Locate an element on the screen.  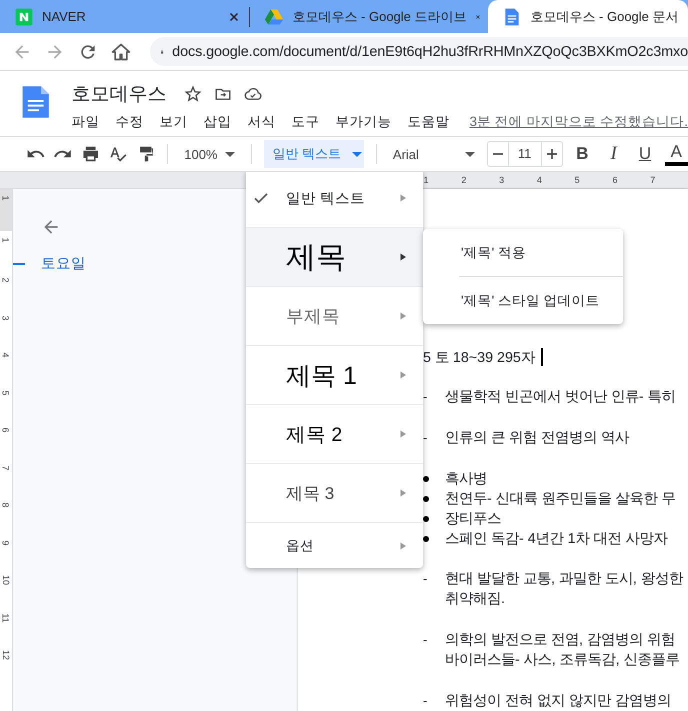
bold-button: B is located at coordinates (582, 154).